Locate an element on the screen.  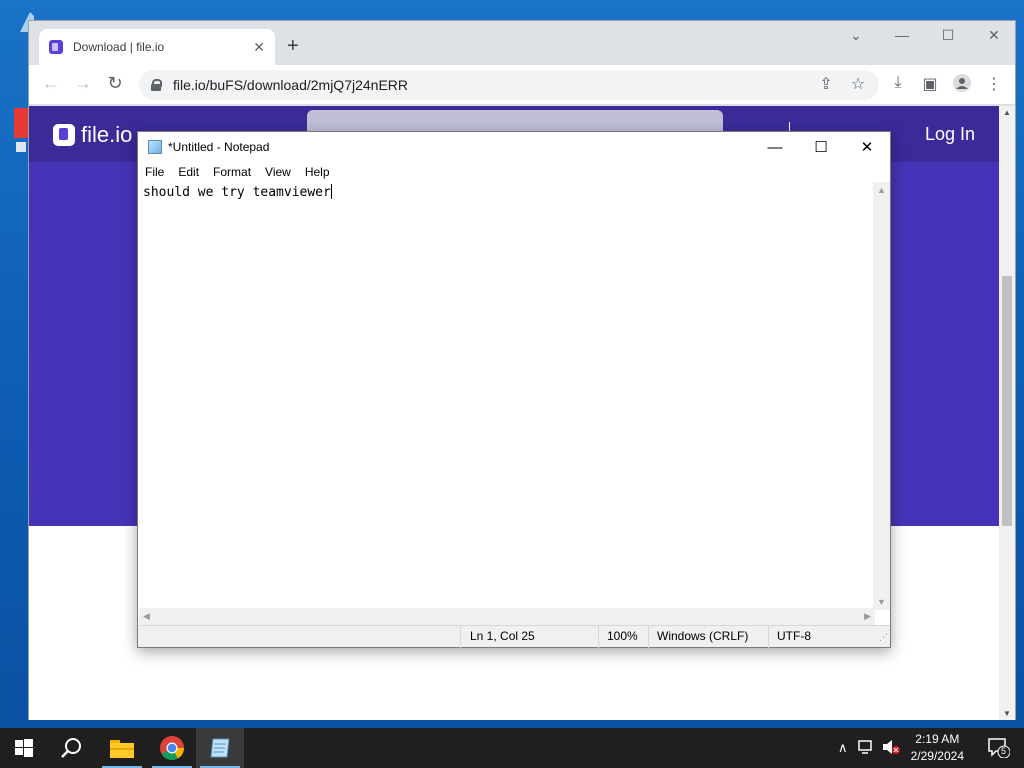
search-button is located at coordinates (72, 748).